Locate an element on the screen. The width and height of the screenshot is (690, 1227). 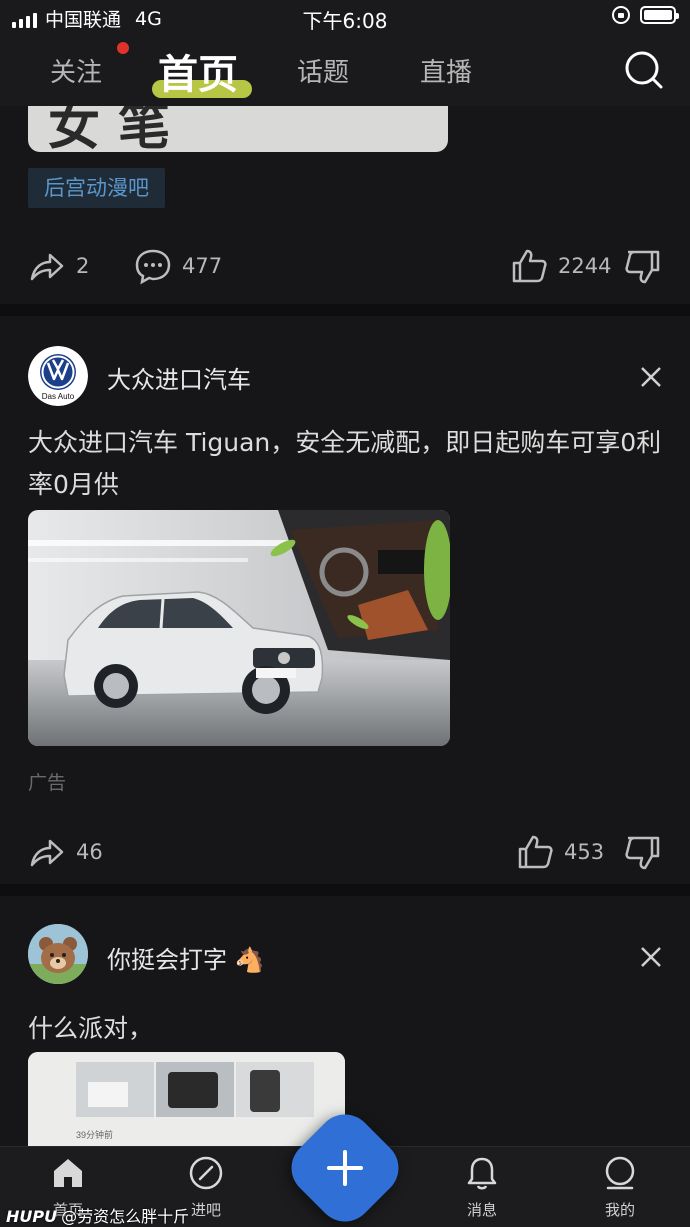
avatar: Das Auto is located at coordinates (58, 376).